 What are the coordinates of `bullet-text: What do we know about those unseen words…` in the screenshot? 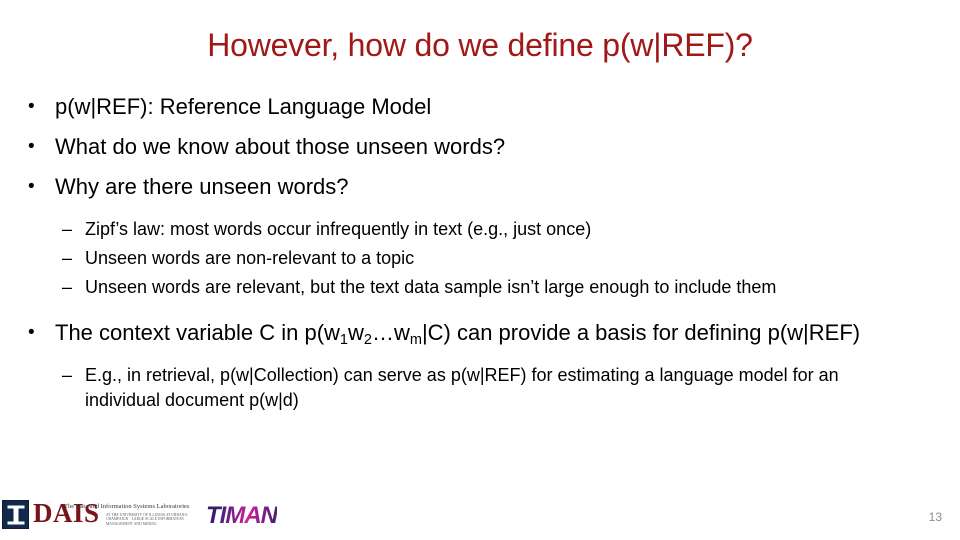 It's located at (280, 146).